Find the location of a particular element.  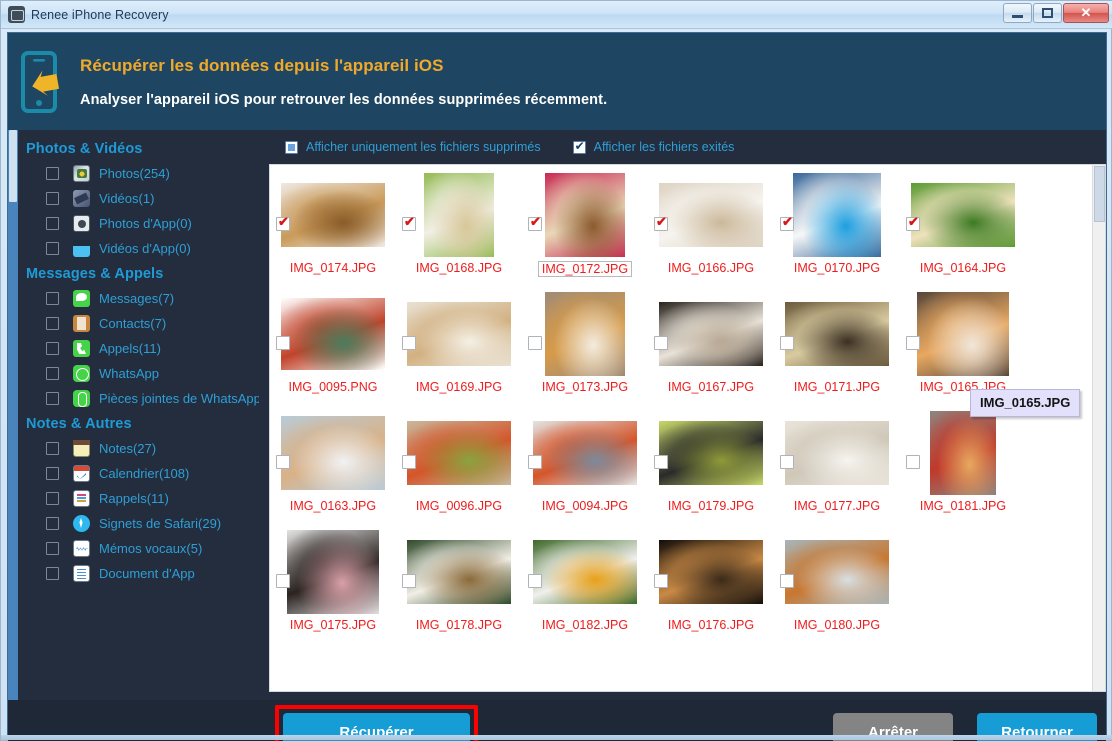

thumbnail-cell: IMG_0182.JPG is located at coordinates (585, 587).